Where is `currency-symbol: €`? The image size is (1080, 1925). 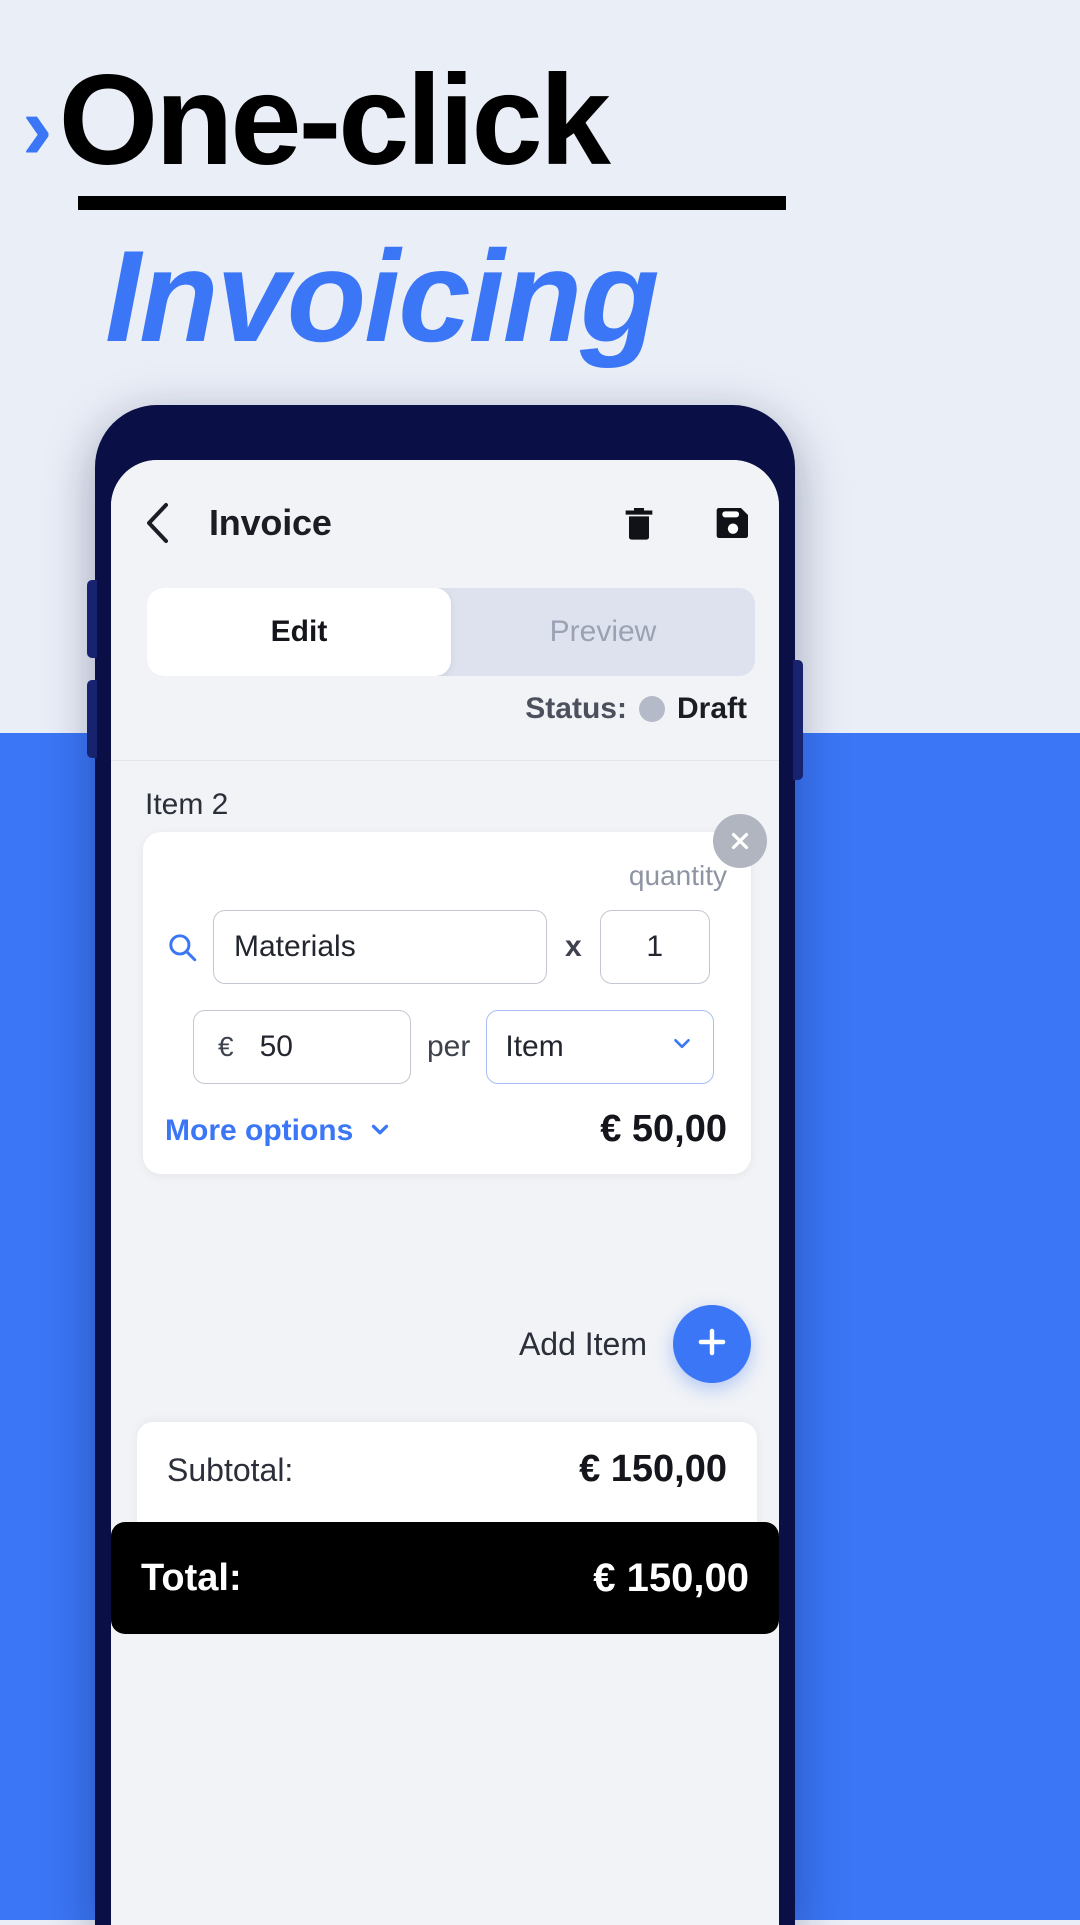 currency-symbol: € is located at coordinates (226, 1046).